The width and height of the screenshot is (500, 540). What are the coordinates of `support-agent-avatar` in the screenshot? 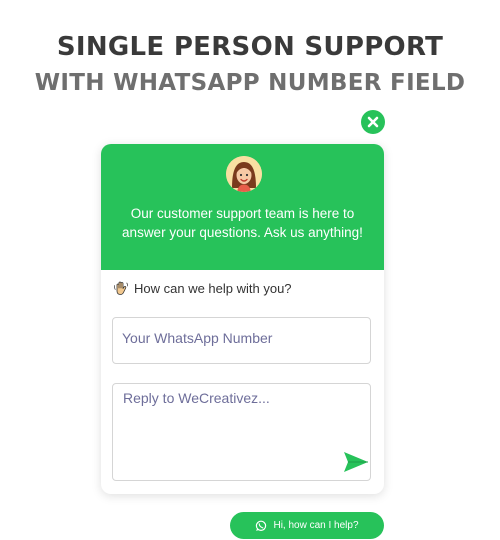 It's located at (244, 174).